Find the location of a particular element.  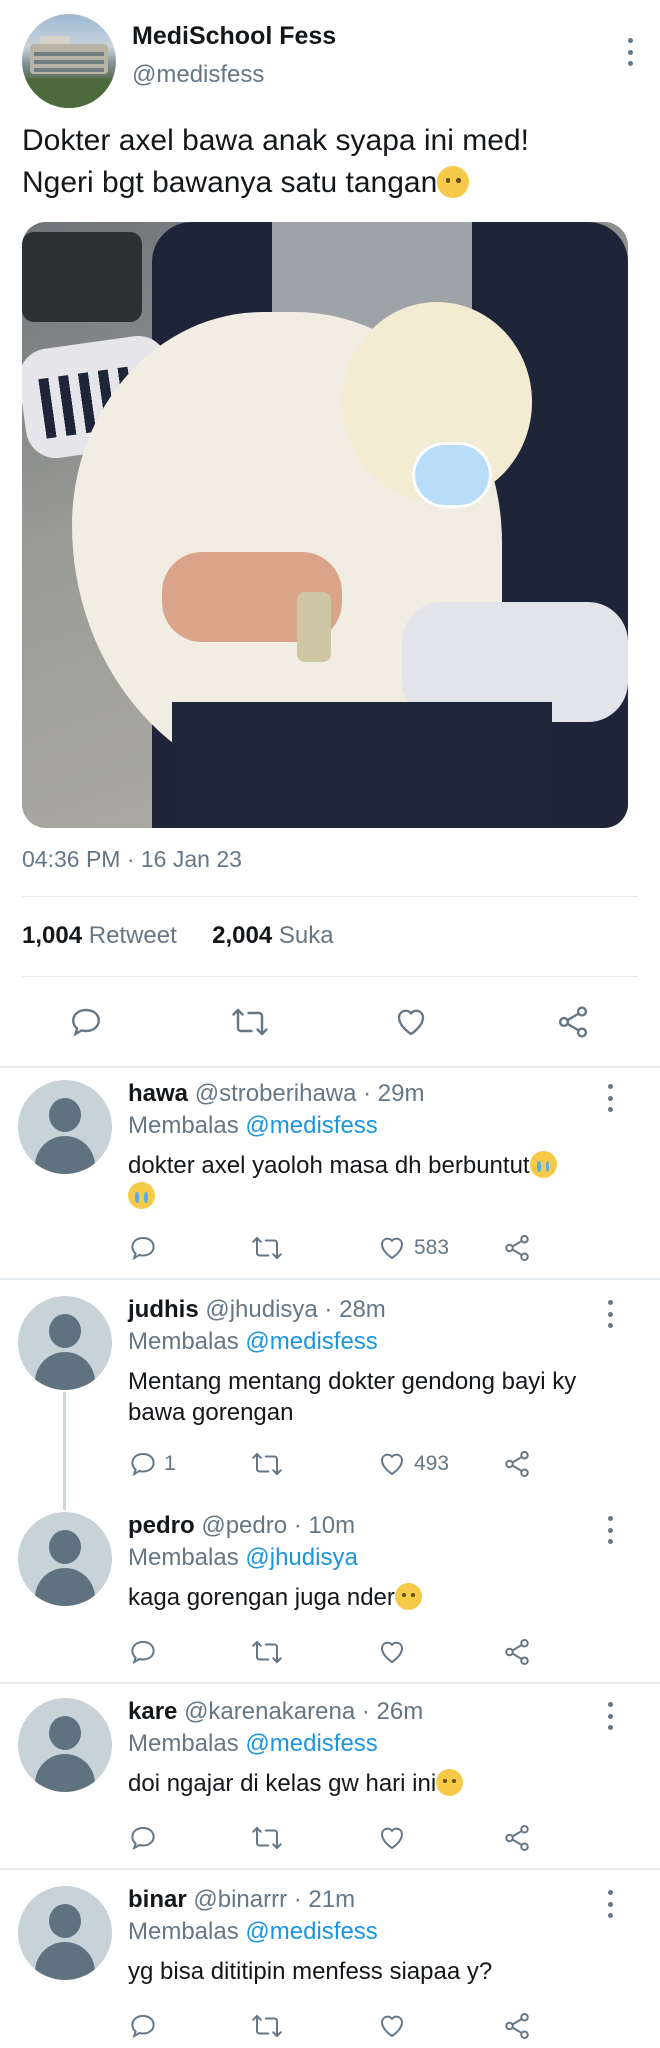

reply-text-line: Mentang mentang dokter gendong bayi ky is located at coordinates (352, 1381).